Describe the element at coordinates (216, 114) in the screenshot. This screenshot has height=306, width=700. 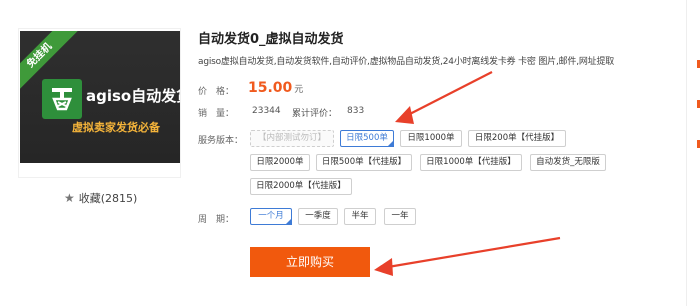
I see `sales-label: 销 量：` at that location.